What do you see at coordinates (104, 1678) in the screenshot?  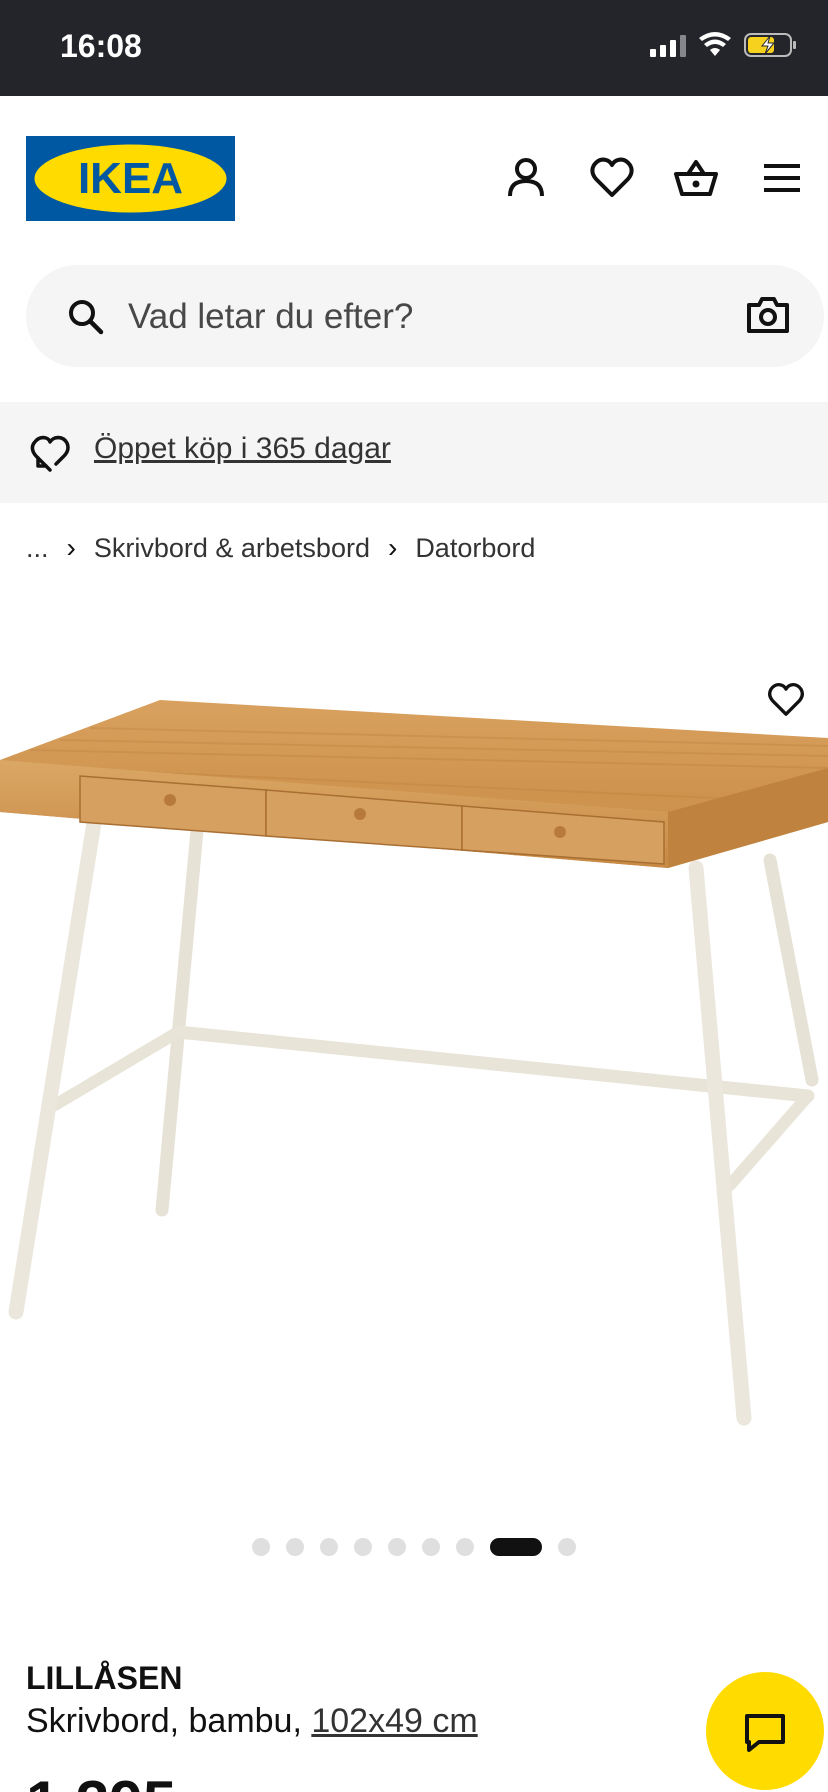 I see `product-name: LILLÅSEN` at bounding box center [104, 1678].